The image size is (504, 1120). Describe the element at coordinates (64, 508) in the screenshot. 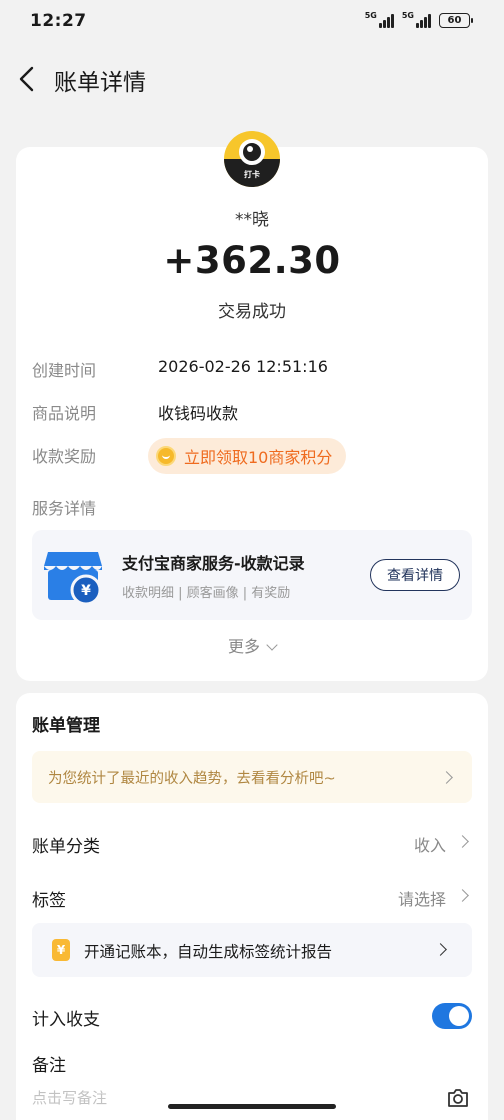

I see `service-detail-label: 服务详情` at that location.